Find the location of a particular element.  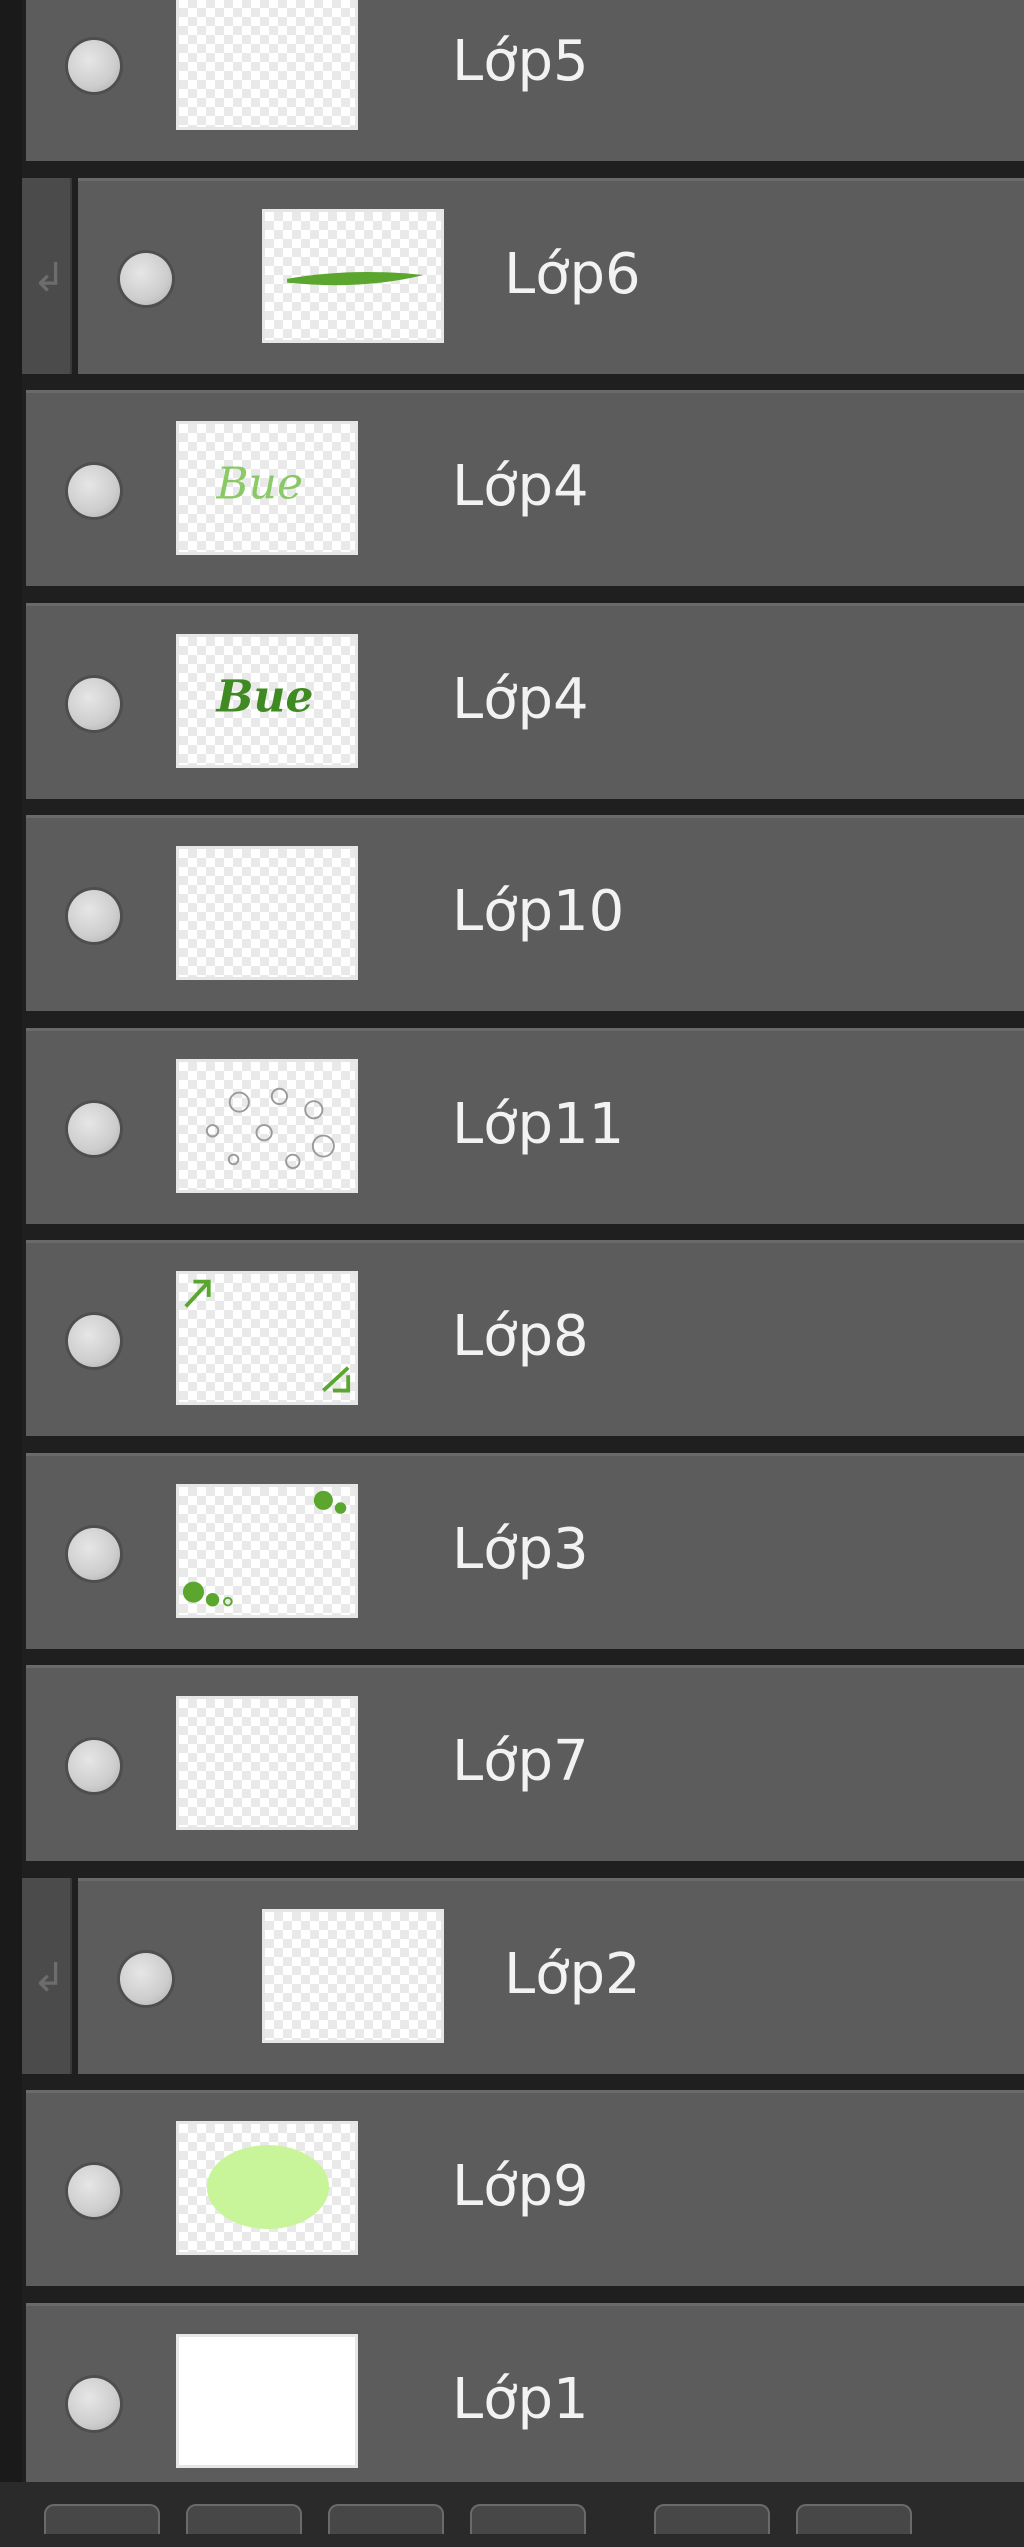

layer-row: Lớp2 is located at coordinates (551, 1976).